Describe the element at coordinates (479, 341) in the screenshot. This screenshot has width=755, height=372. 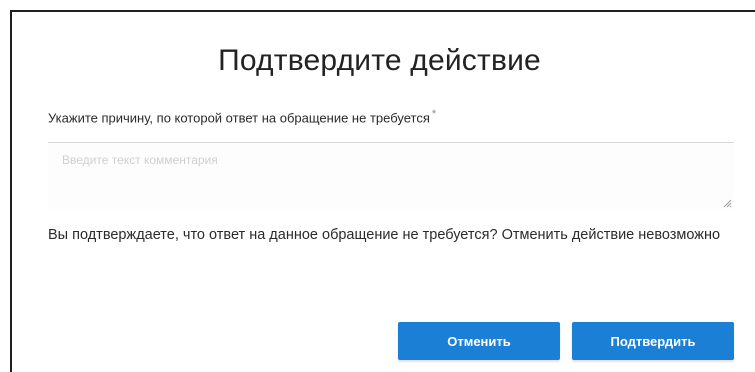
I see `cancel-button: Отменить` at that location.